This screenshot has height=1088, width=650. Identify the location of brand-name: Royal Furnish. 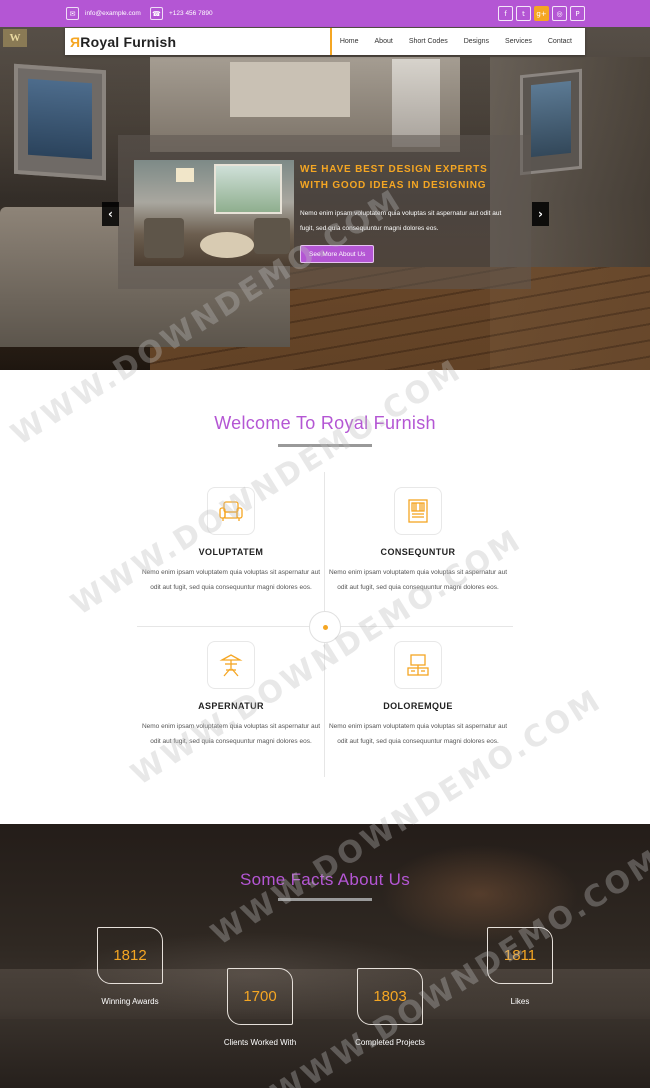
(128, 41).